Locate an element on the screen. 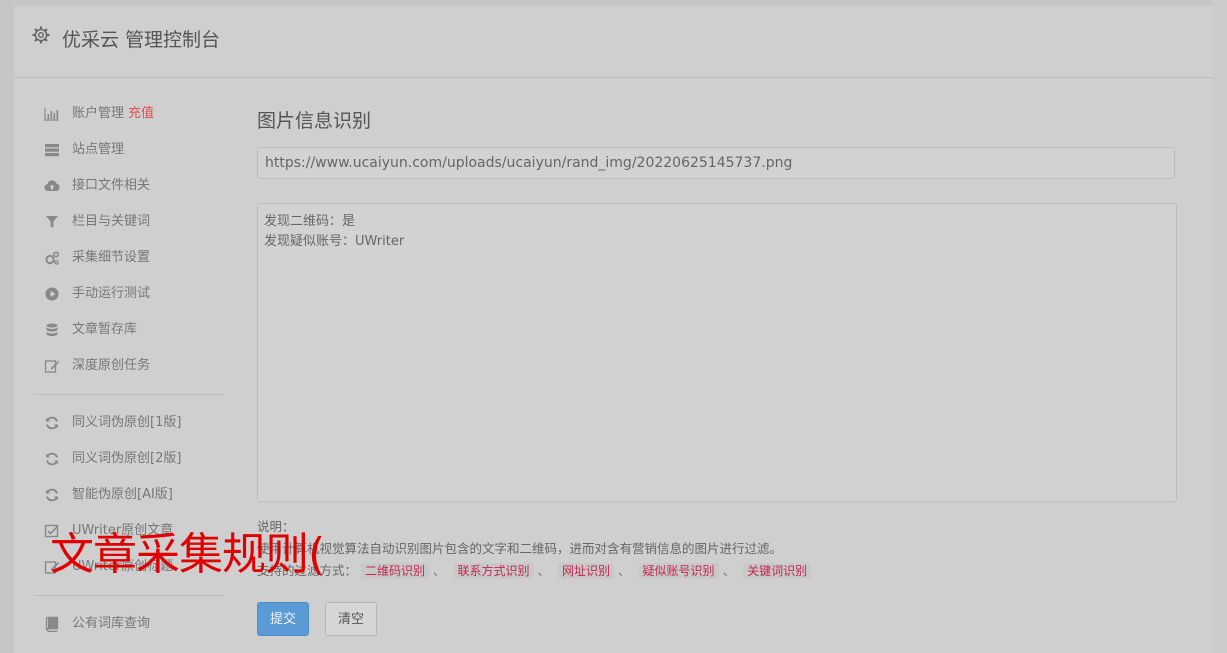  sidebar-item-article-storage: 文章暂存库 is located at coordinates (129, 330).